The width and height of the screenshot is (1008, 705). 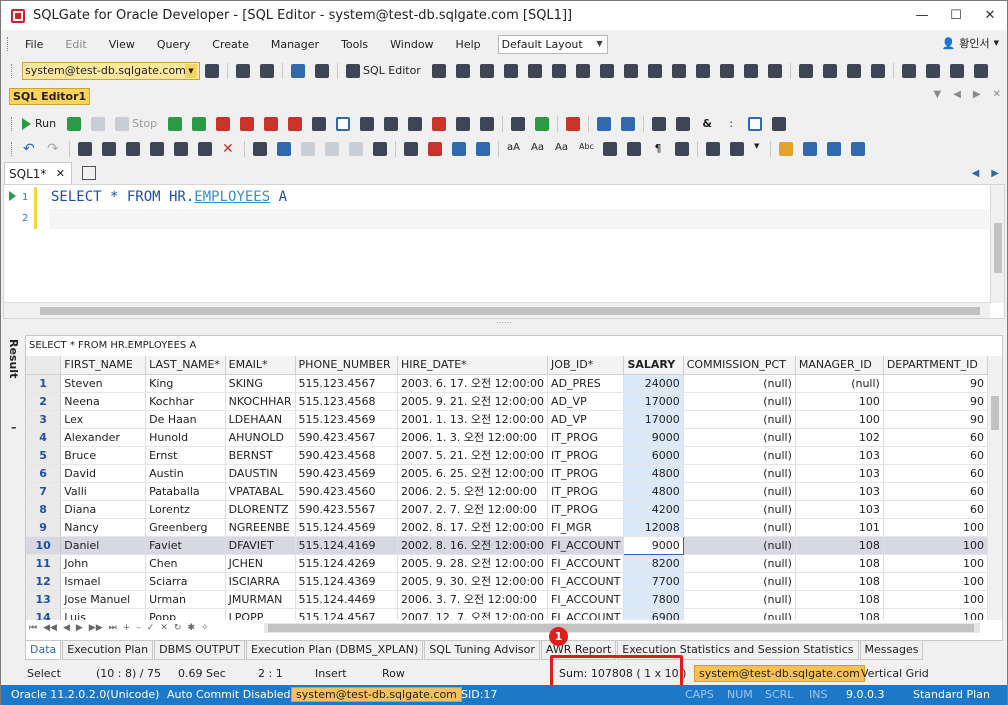 I want to click on indent-icon, so click(x=459, y=148).